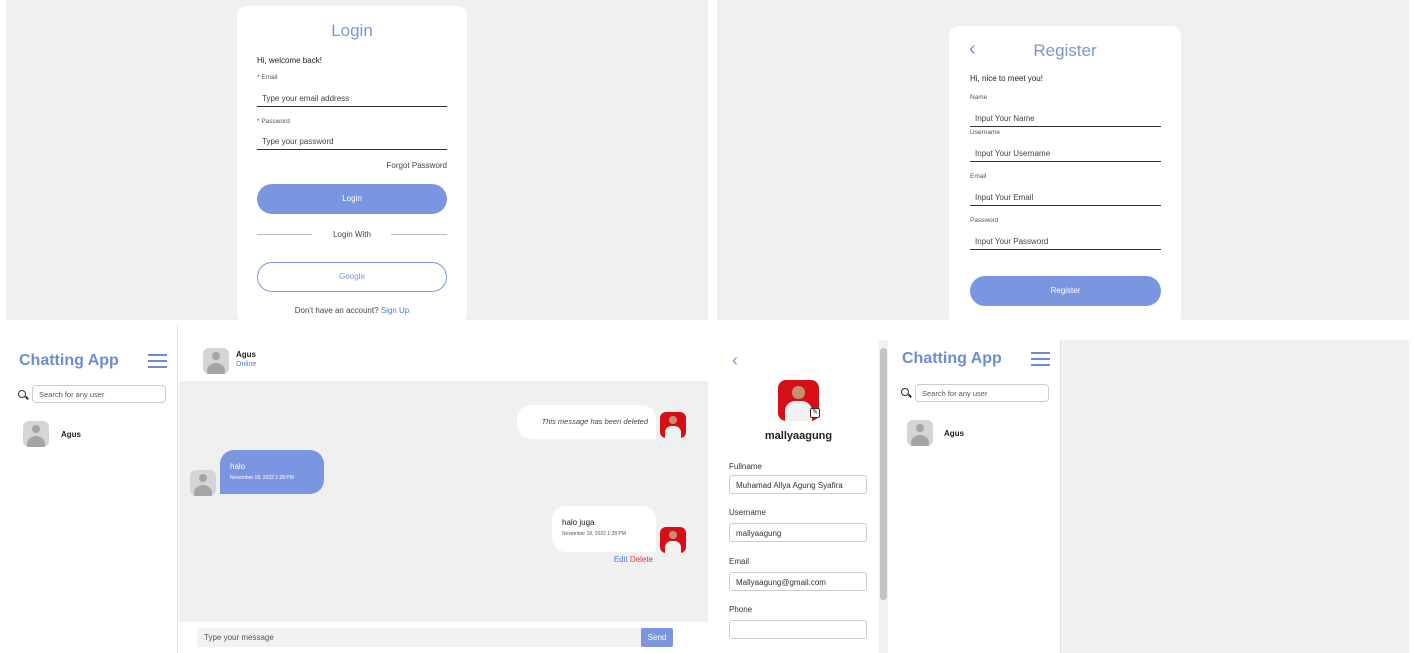 The height and width of the screenshot is (653, 1415). I want to click on fullname-label: Fullname, so click(745, 466).